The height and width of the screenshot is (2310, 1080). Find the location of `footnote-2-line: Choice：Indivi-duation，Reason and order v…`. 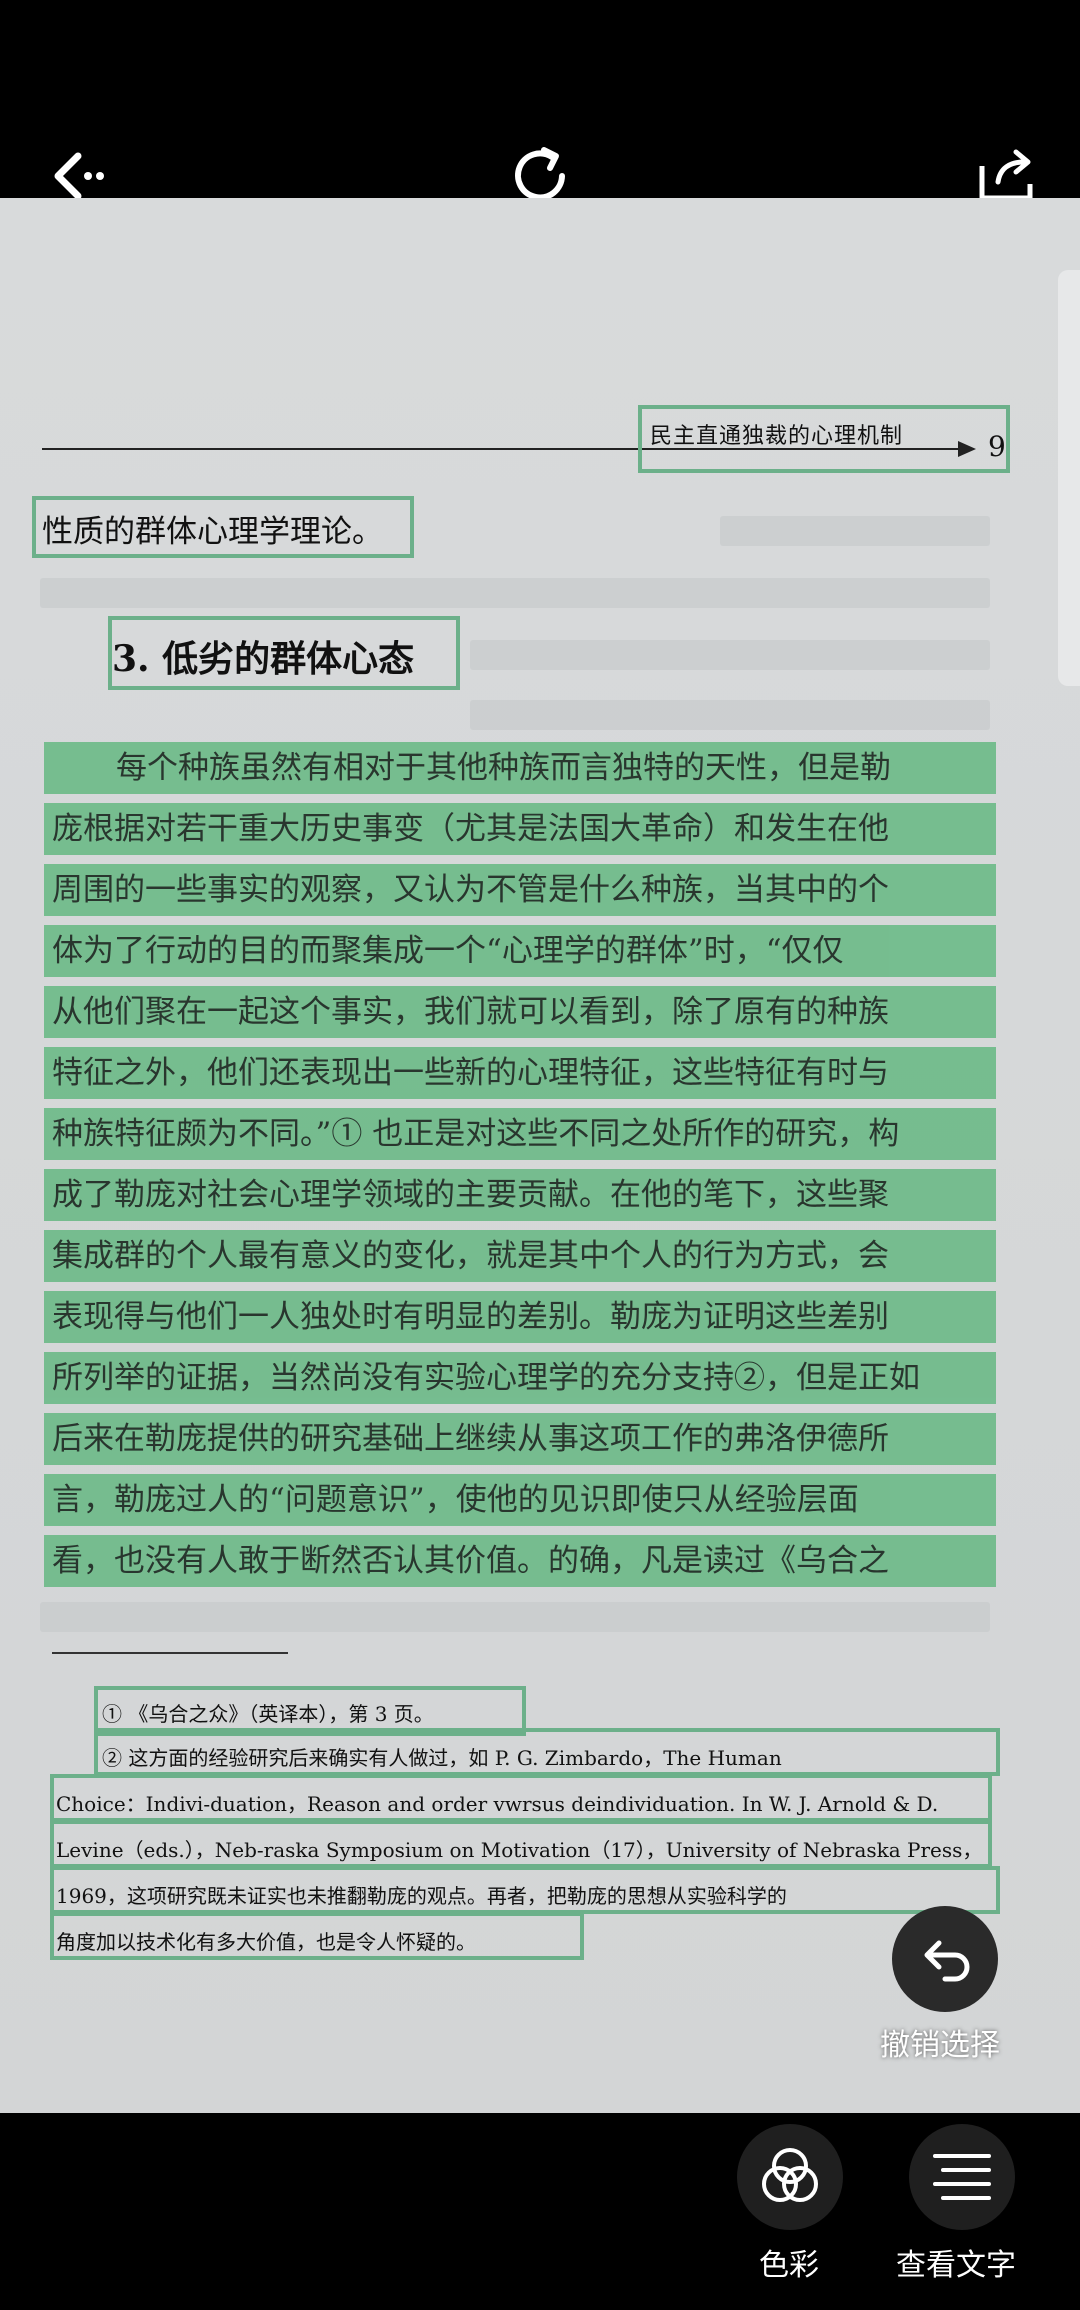

footnote-2-line: Choice：Indivi-duation，Reason and order v… is located at coordinates (497, 1804).